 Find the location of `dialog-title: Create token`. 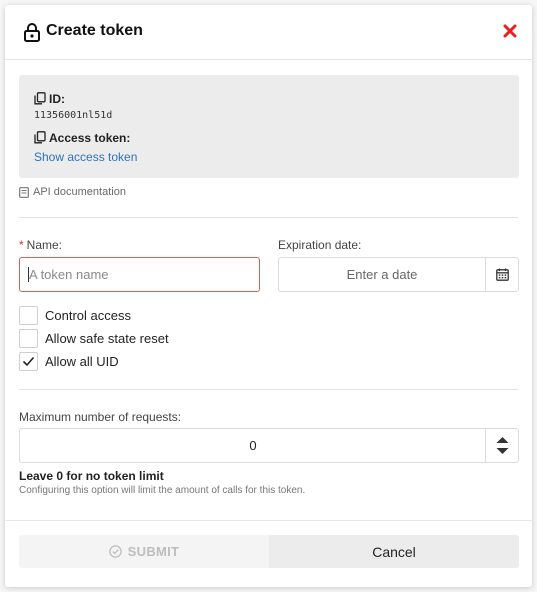

dialog-title: Create token is located at coordinates (94, 30).